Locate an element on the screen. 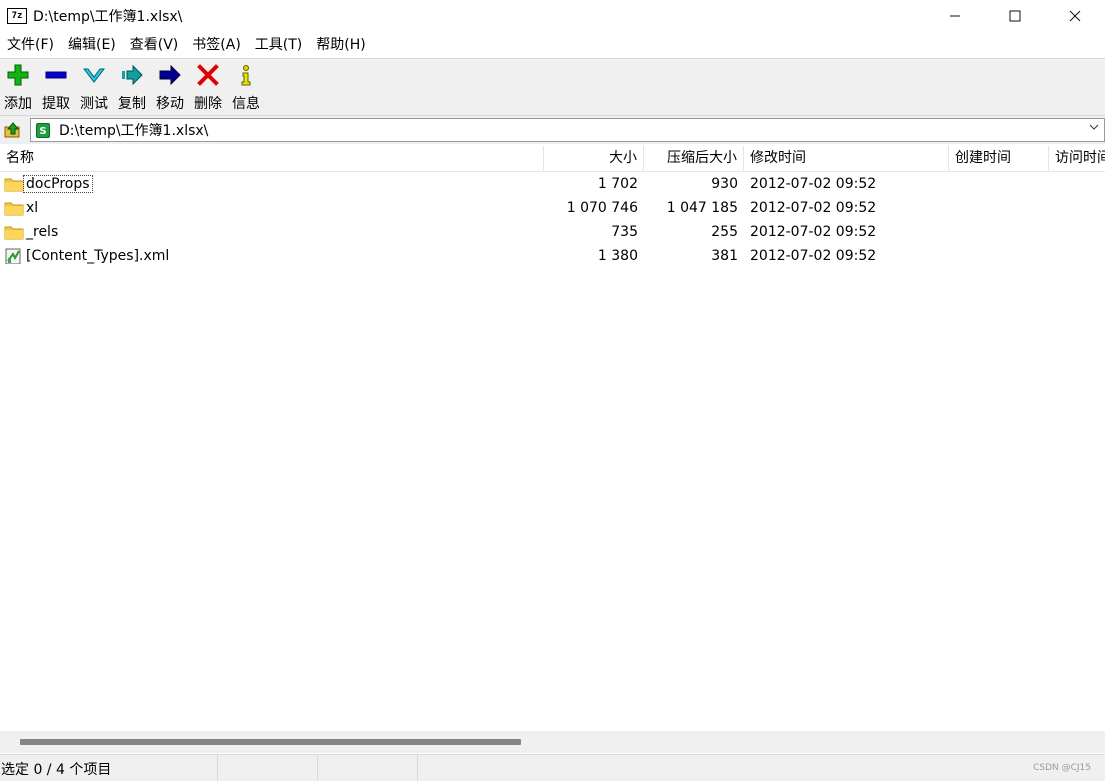  copy-button: 复制 is located at coordinates (132, 87).